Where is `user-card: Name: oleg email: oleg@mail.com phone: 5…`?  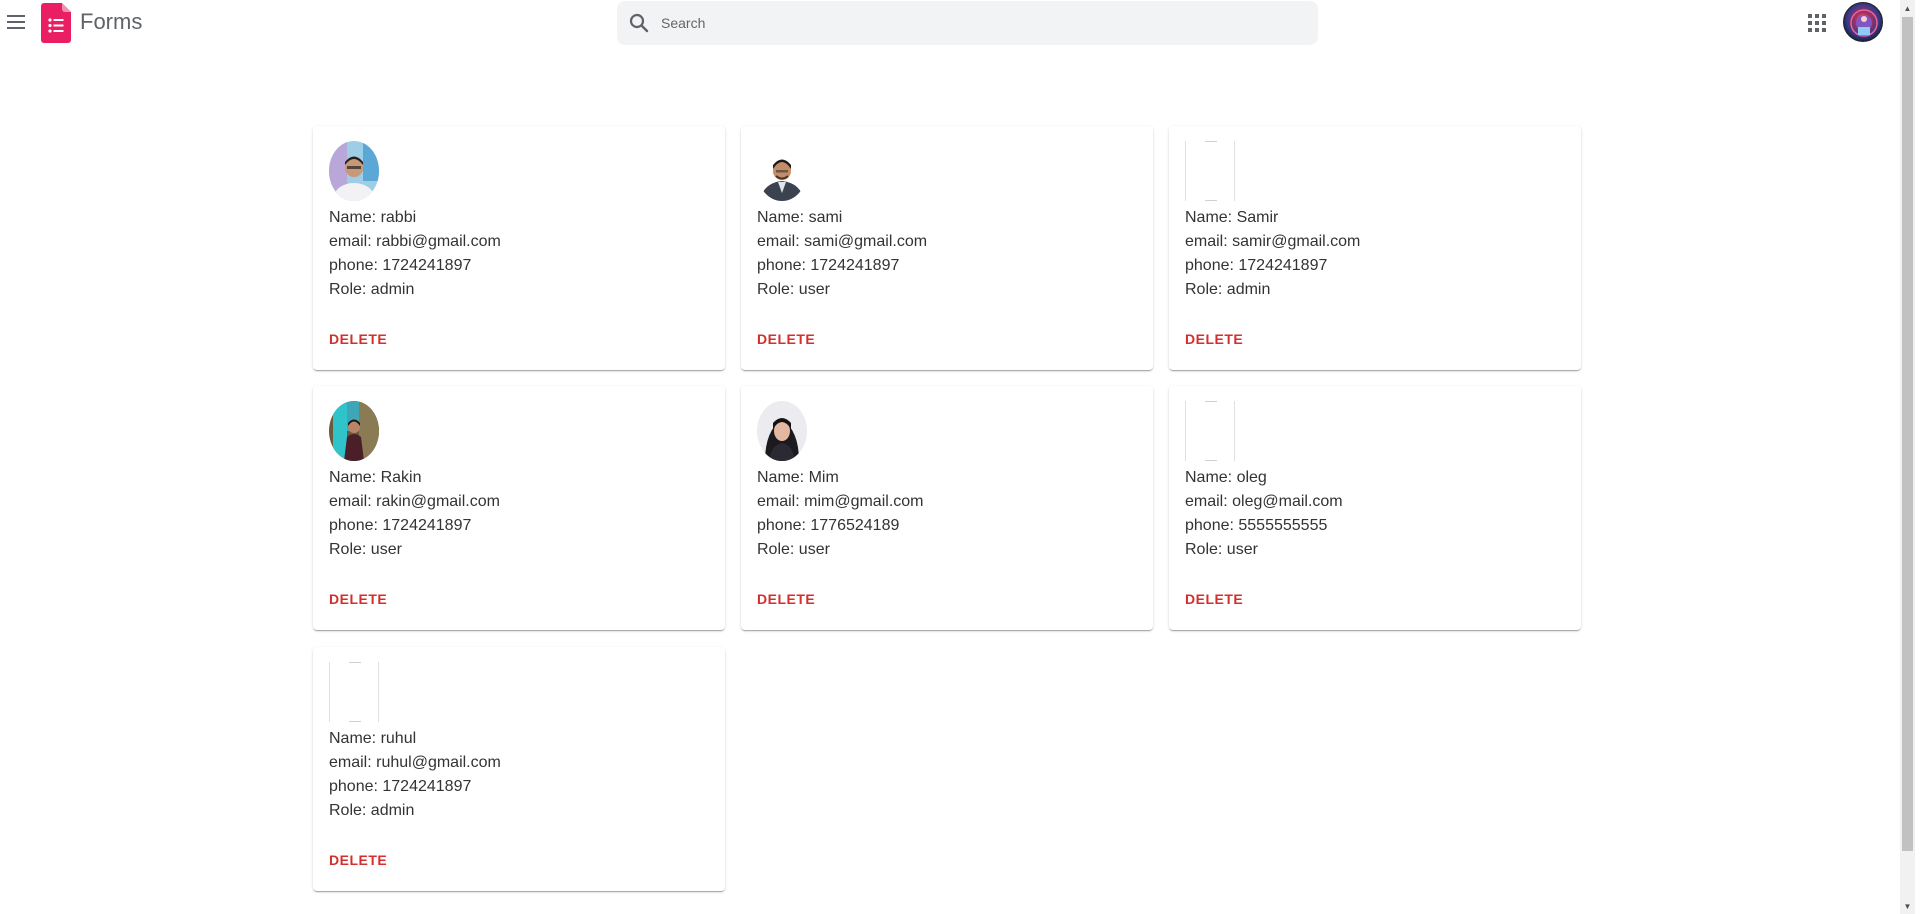 user-card: Name: oleg email: oleg@mail.com phone: 5… is located at coordinates (1375, 508).